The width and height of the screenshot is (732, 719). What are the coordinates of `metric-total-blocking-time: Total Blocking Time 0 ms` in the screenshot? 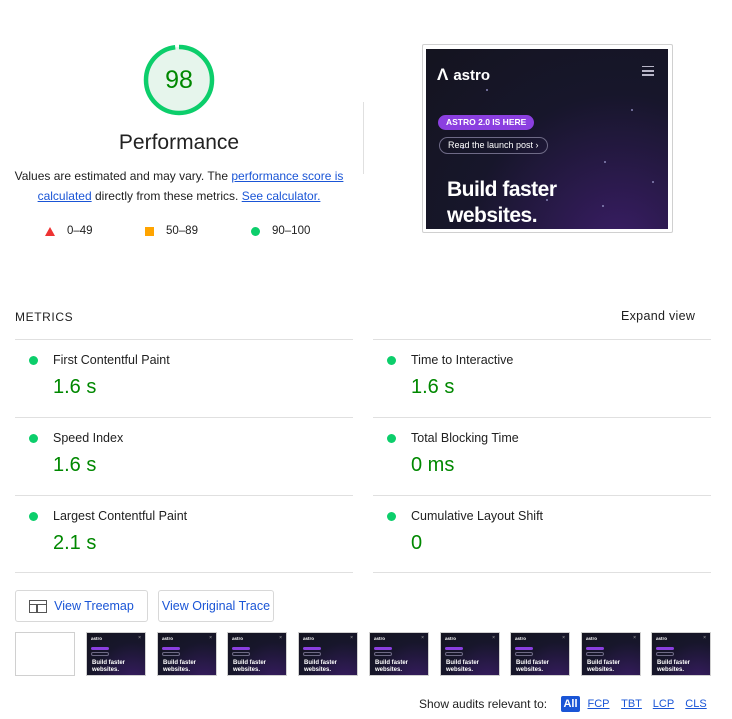 It's located at (542, 456).